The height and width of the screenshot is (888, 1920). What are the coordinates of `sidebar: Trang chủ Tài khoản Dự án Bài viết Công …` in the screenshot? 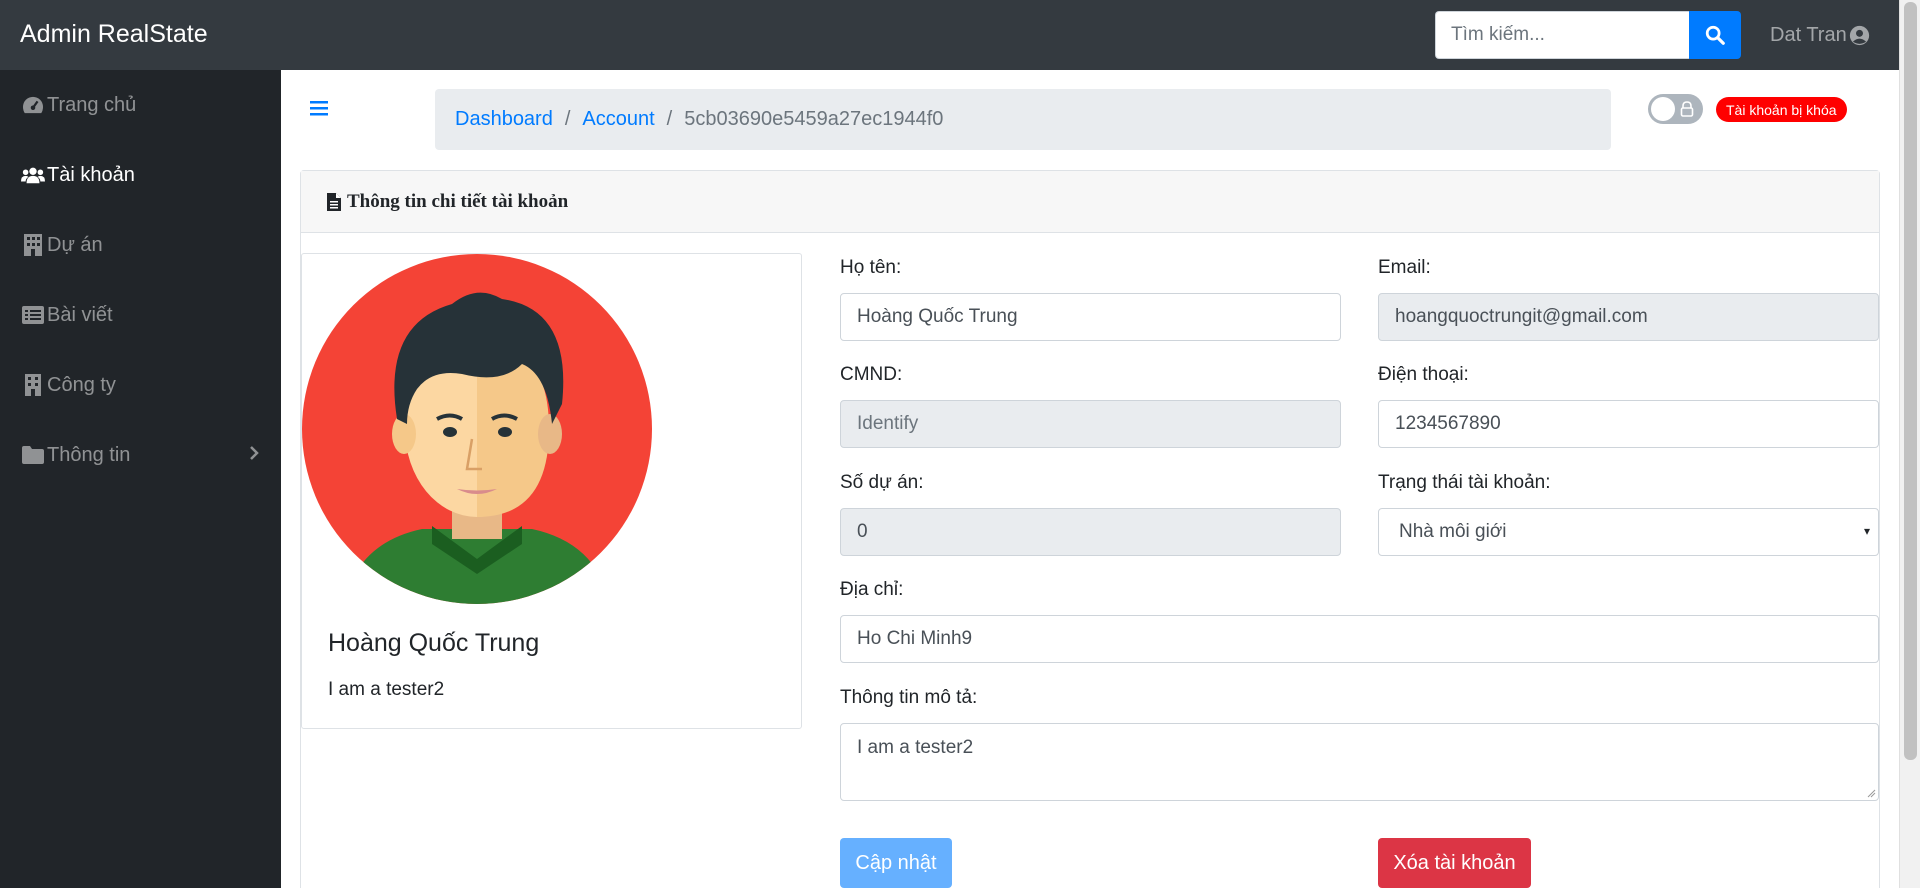 It's located at (140, 479).